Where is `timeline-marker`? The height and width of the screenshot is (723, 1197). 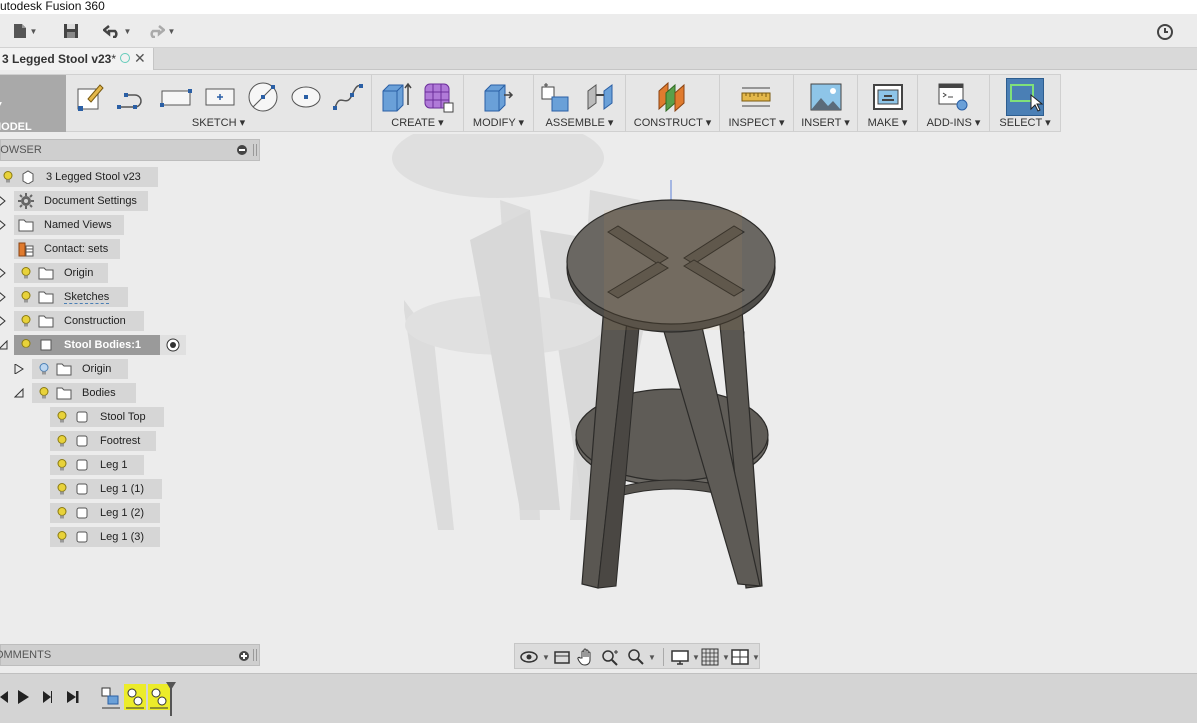
timeline-marker is located at coordinates (171, 699).